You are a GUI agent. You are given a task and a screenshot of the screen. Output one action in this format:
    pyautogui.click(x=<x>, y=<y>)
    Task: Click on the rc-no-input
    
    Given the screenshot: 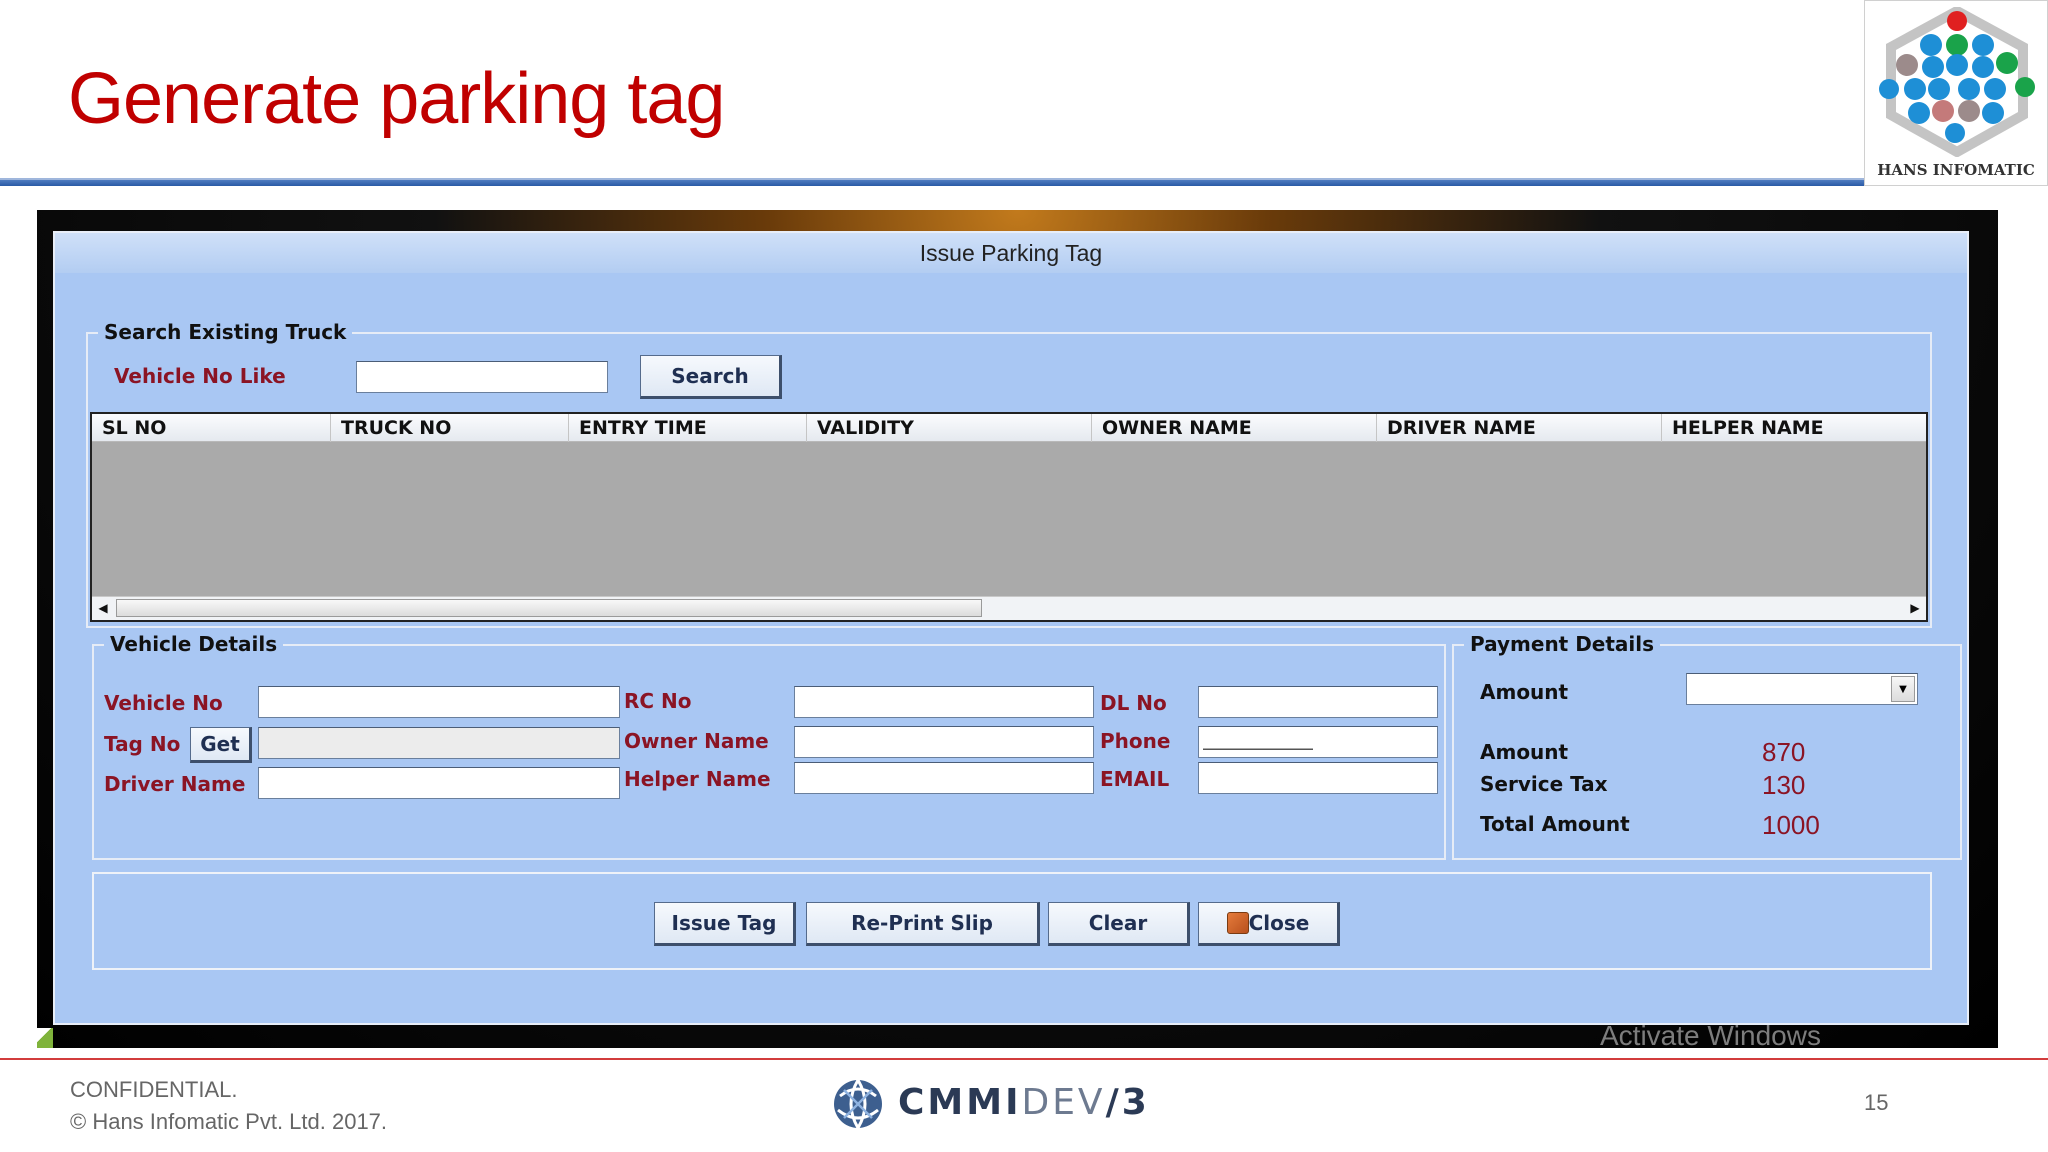 What is the action you would take?
    pyautogui.click(x=944, y=702)
    